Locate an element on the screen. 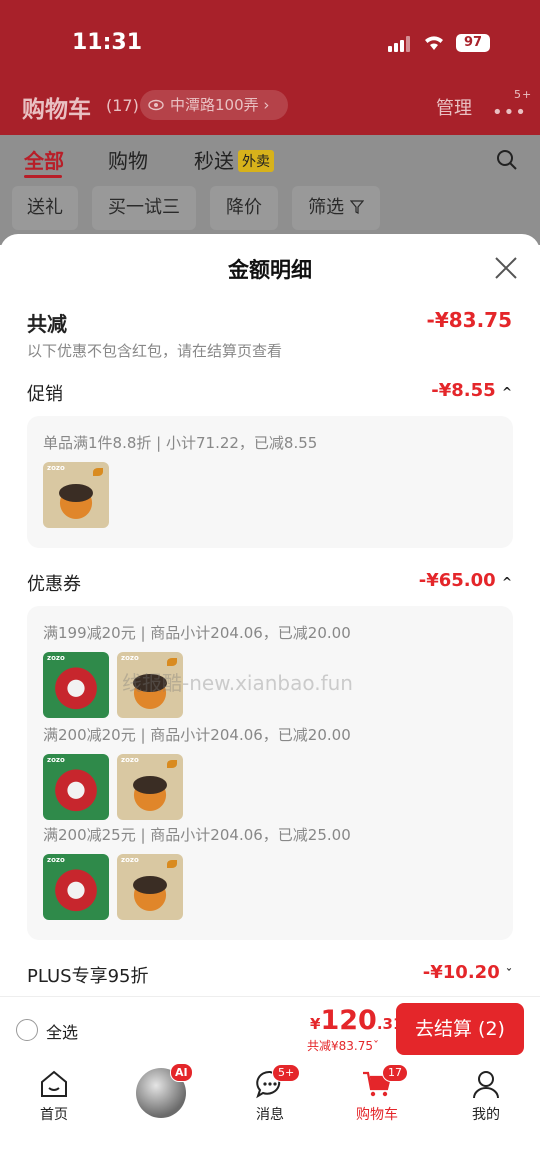  location-text: 中潭路100弄 is located at coordinates (214, 105).